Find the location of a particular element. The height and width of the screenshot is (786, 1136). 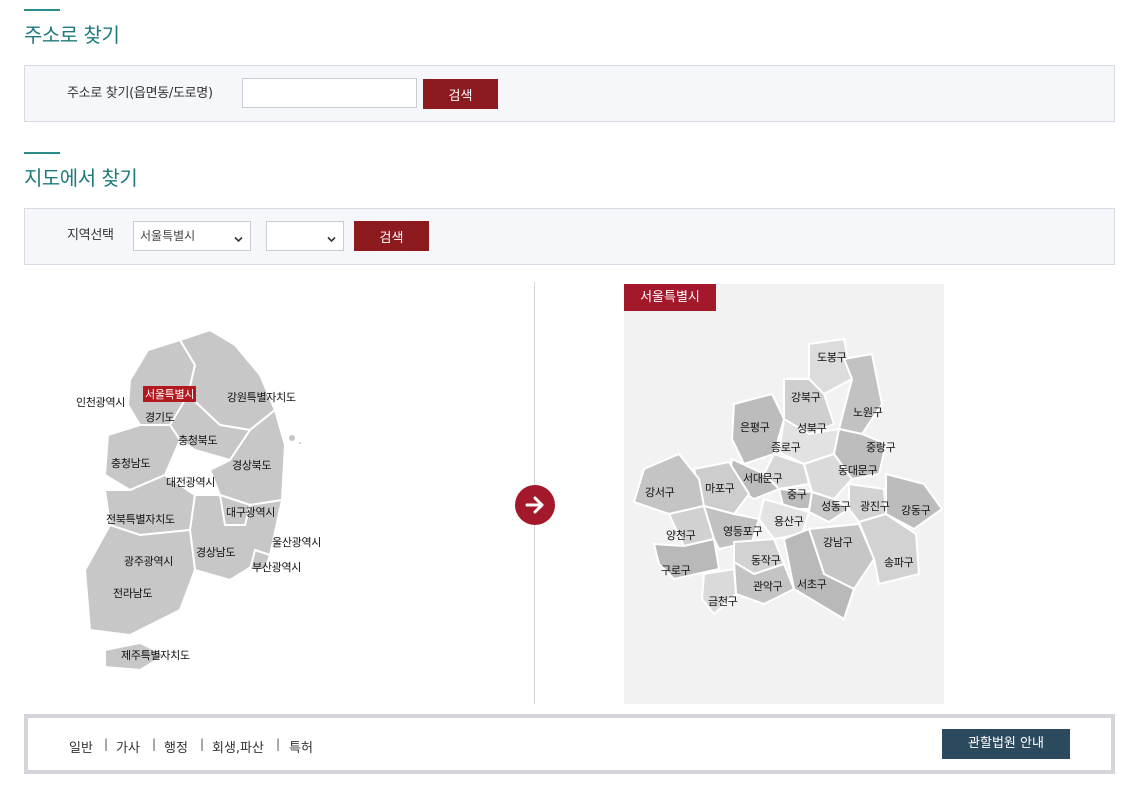

map-label-busan: 부산광역시 is located at coordinates (276, 567).